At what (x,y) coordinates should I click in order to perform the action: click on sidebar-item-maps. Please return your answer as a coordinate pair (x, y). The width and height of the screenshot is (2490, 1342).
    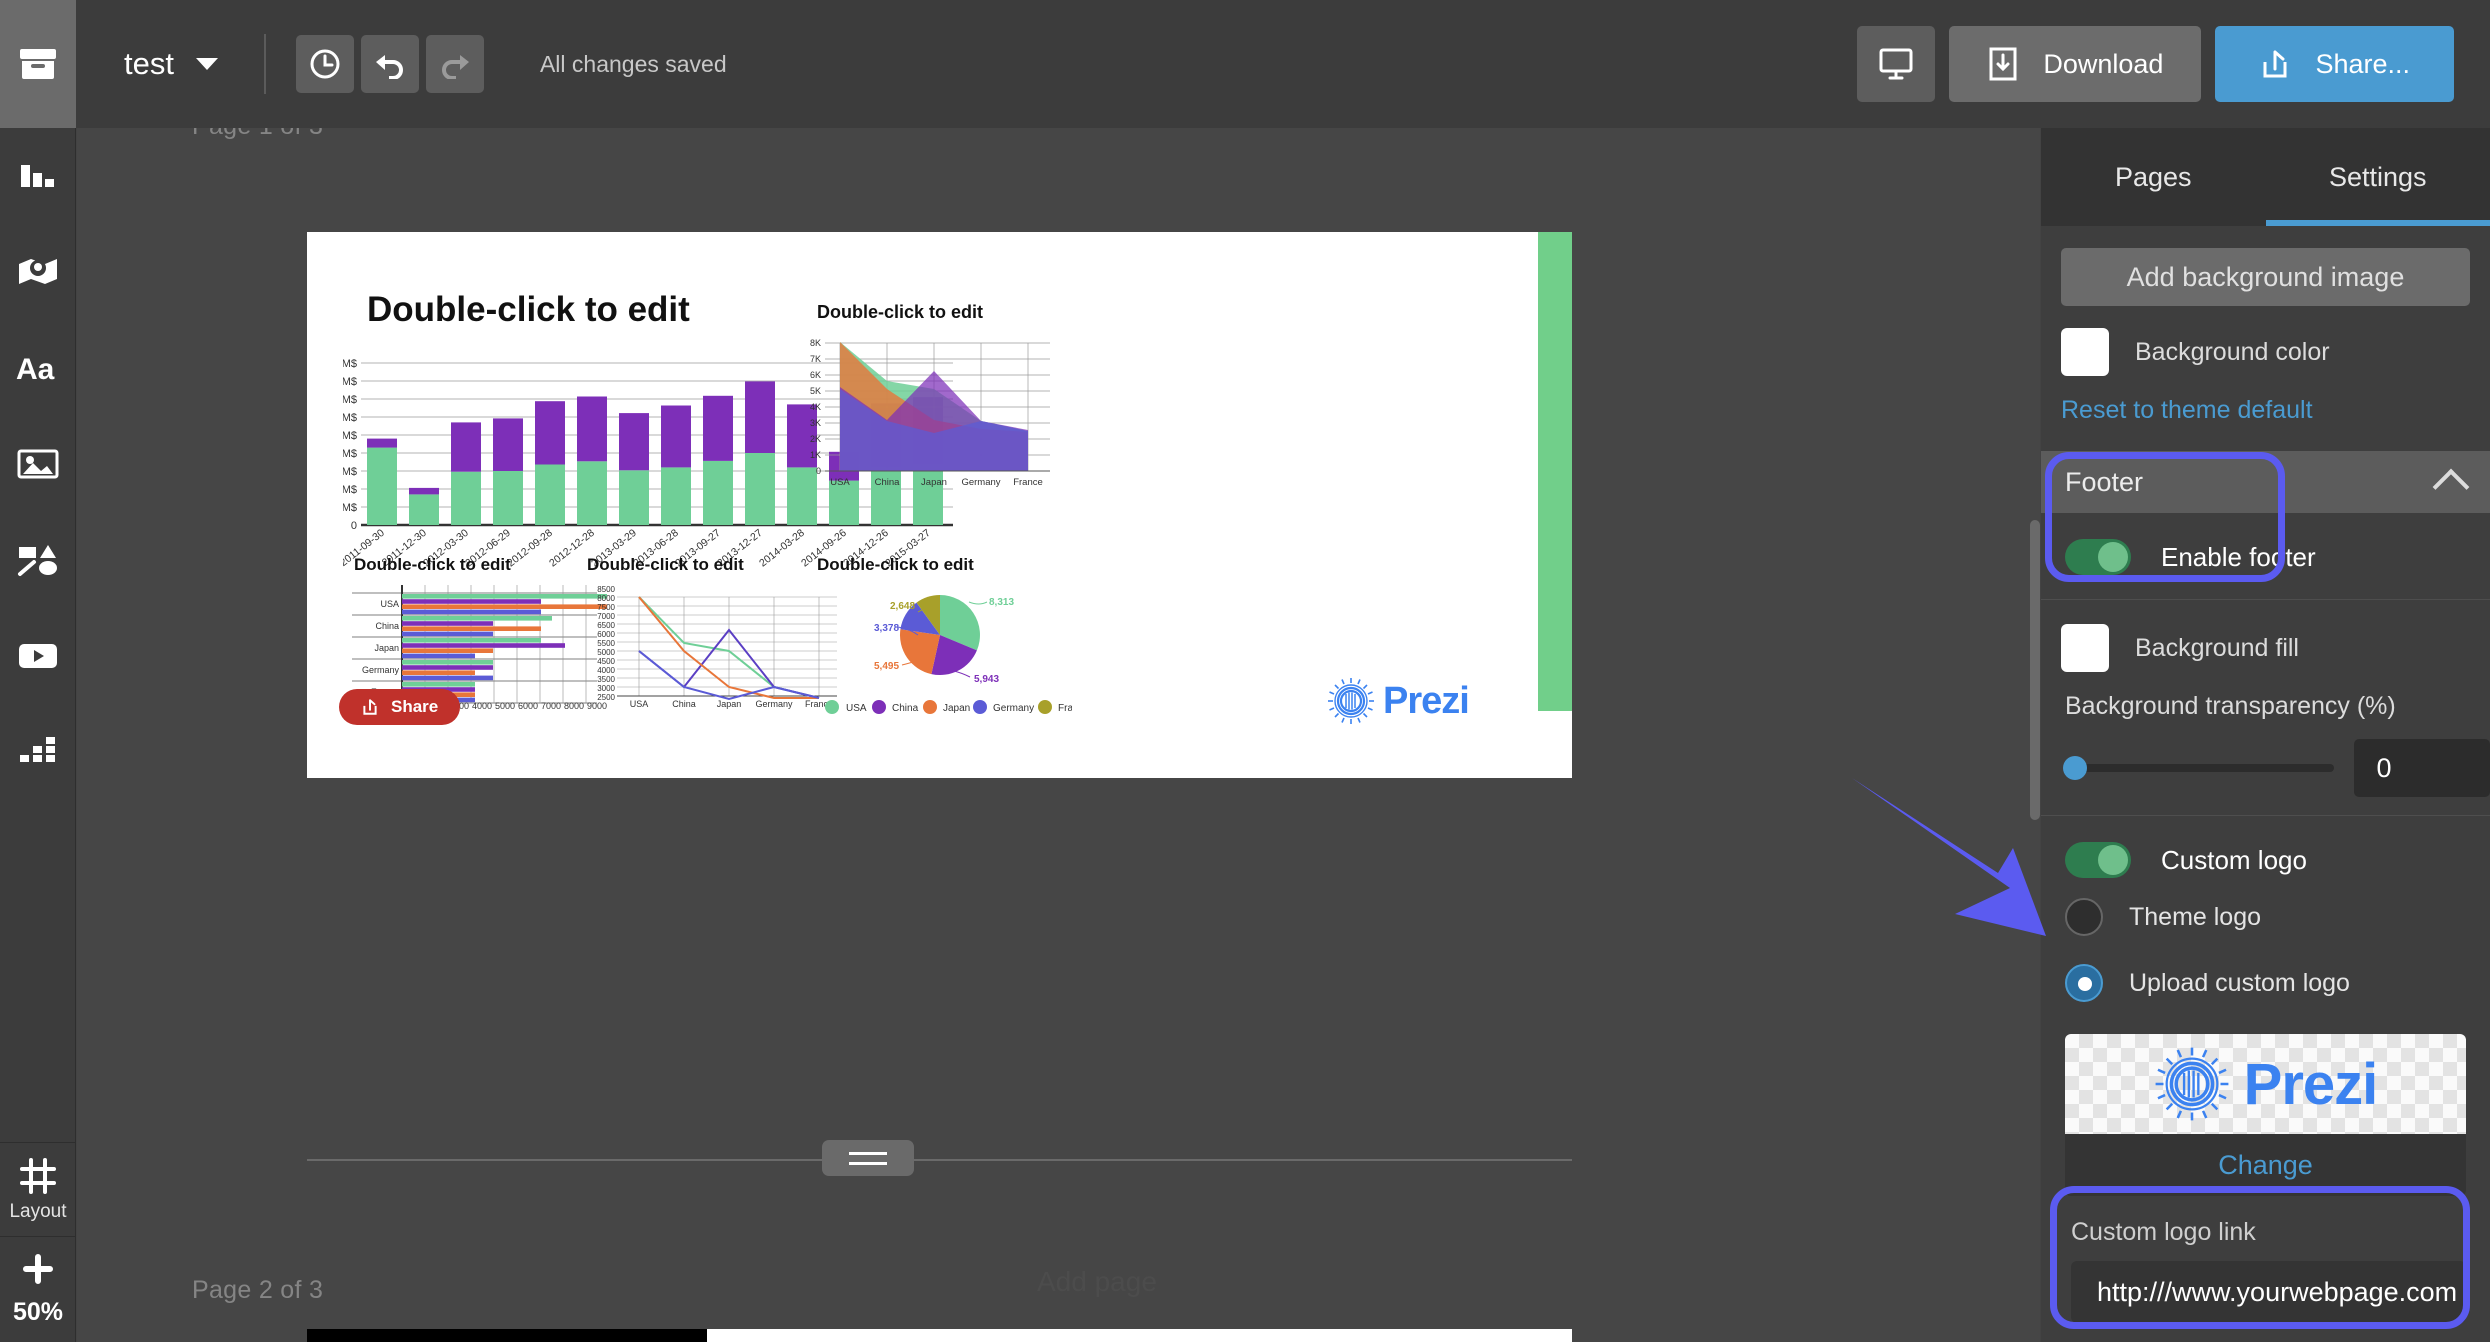
    Looking at the image, I should click on (38, 272).